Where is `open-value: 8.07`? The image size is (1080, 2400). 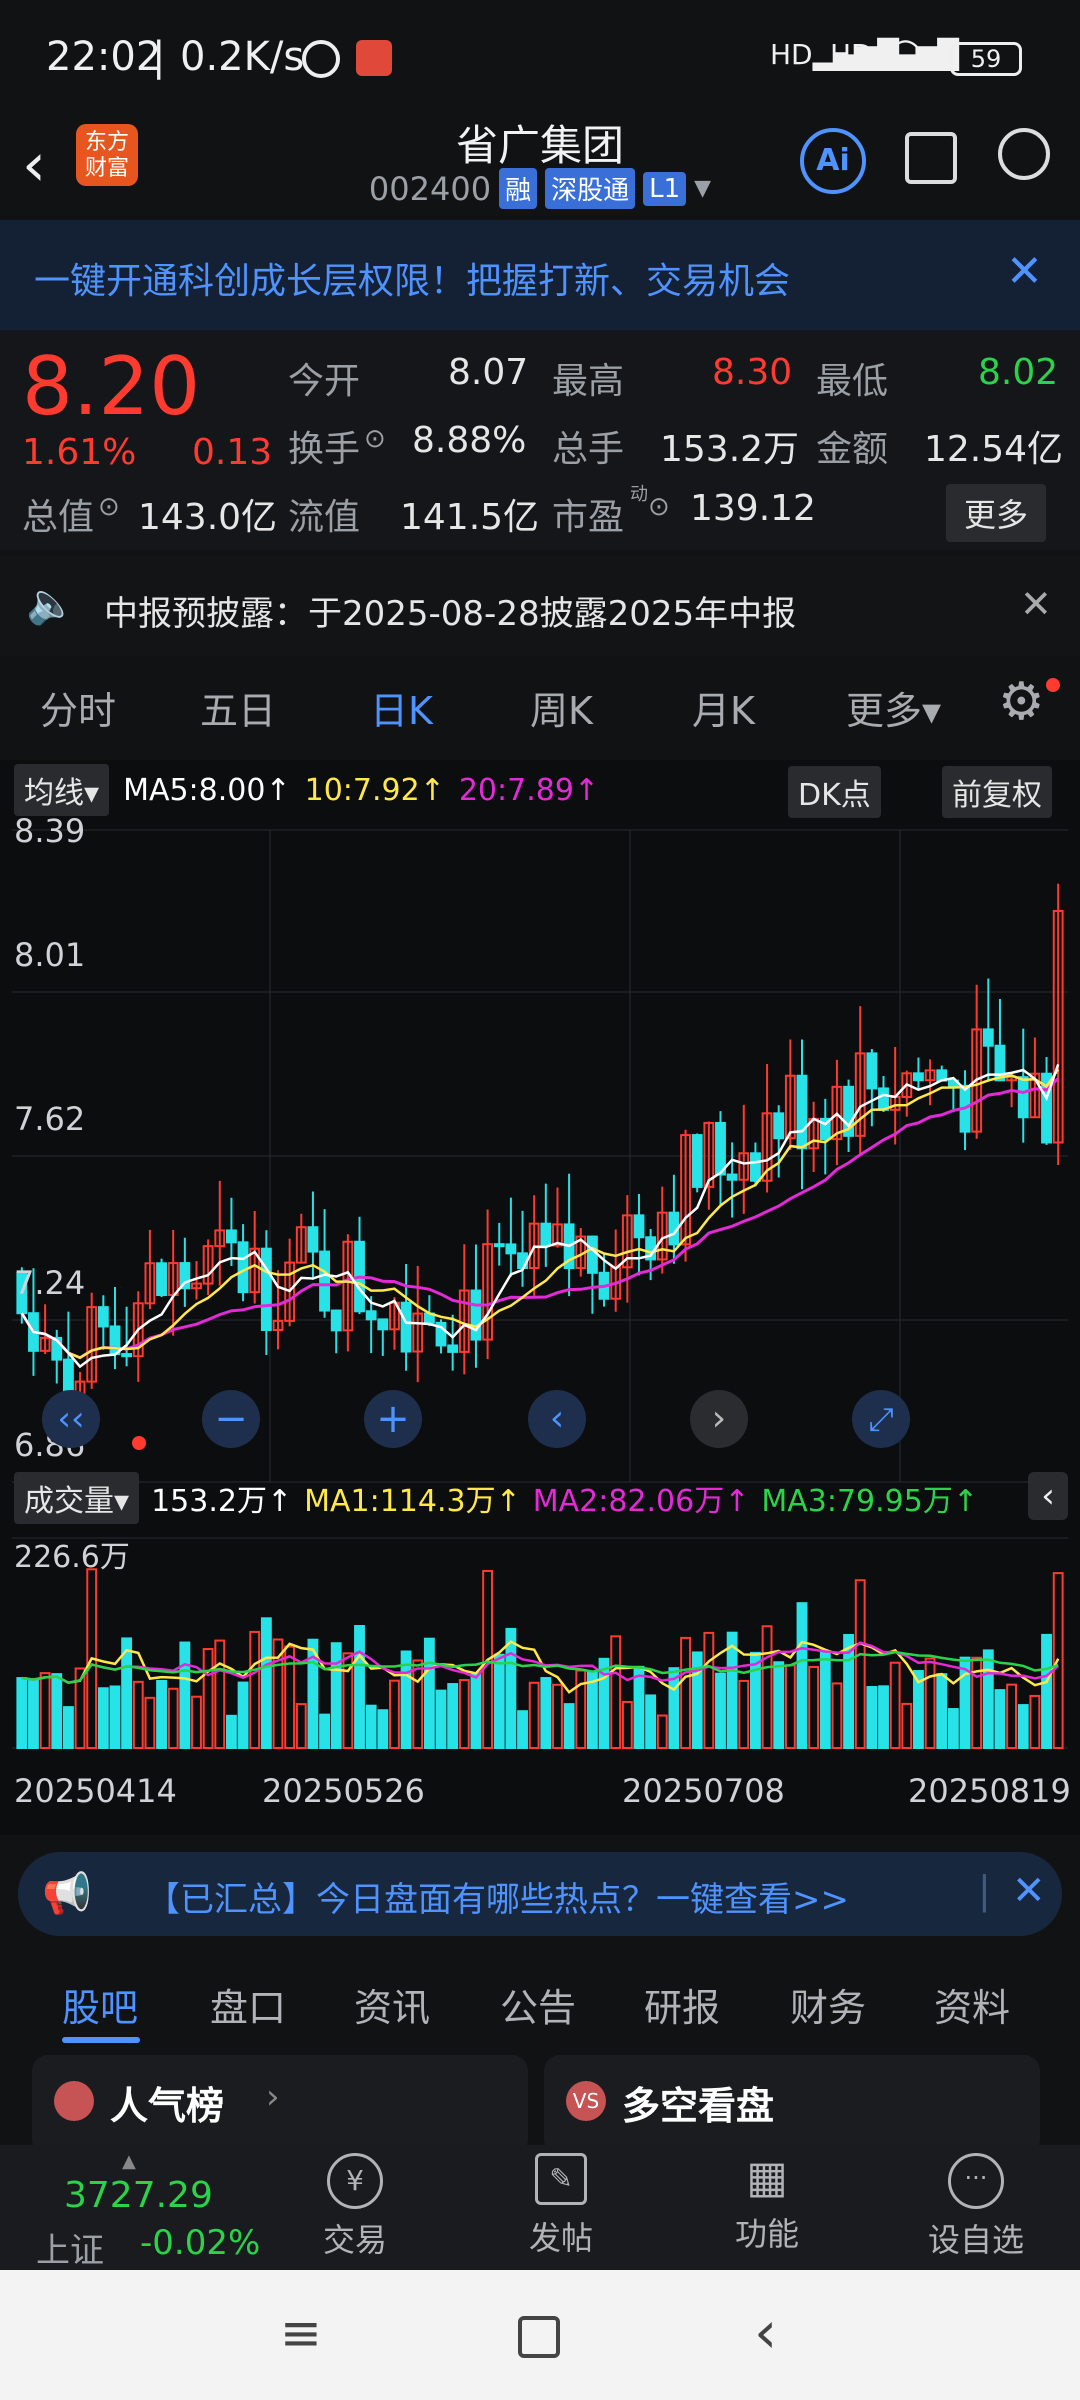 open-value: 8.07 is located at coordinates (488, 372).